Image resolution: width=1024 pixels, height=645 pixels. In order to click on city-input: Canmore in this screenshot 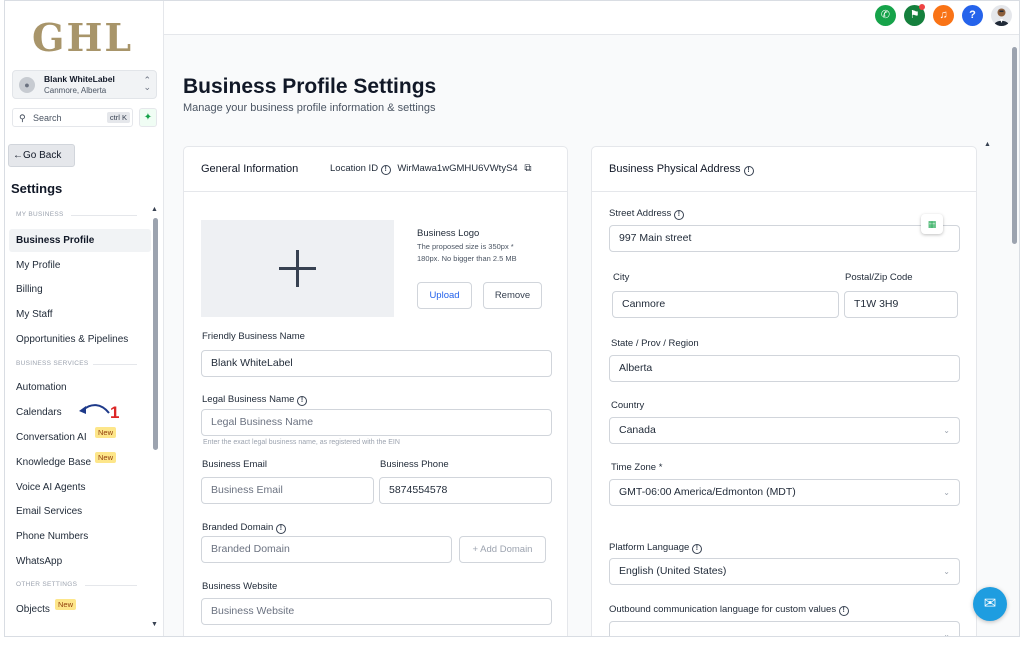, I will do `click(725, 304)`.